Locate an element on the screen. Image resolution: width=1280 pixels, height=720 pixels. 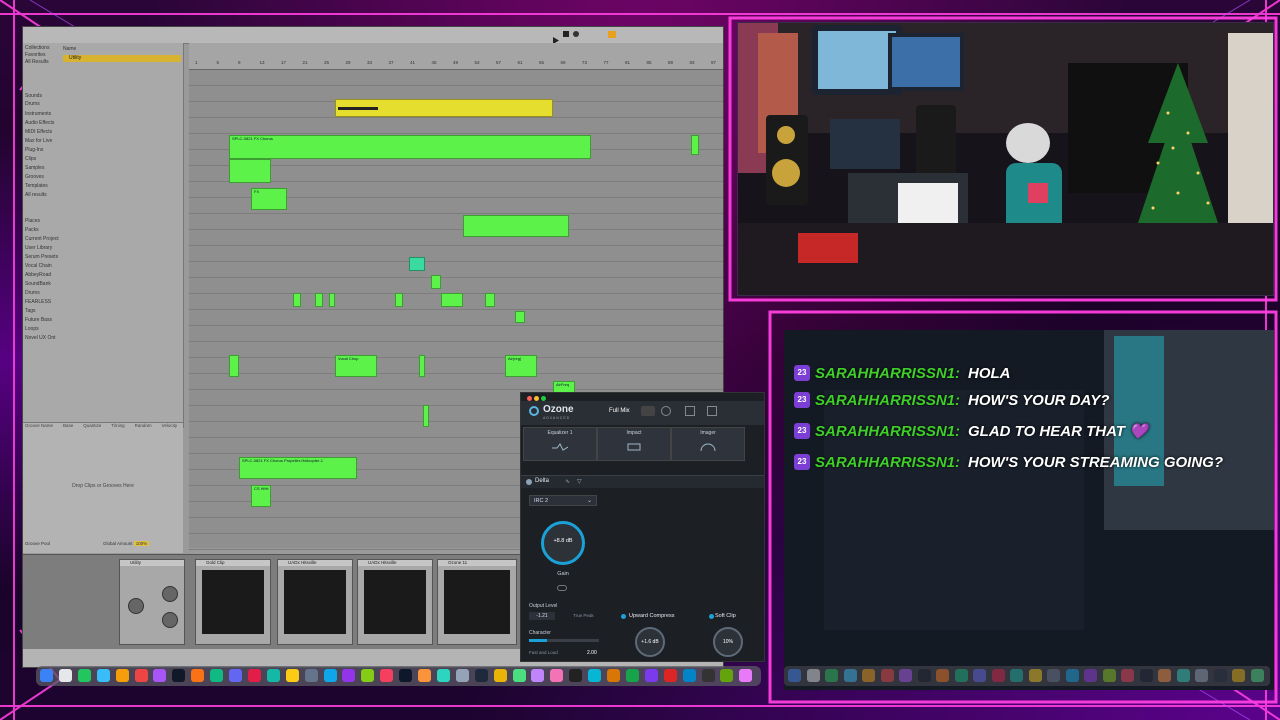
browser-category: User Library is located at coordinates (38, 248).